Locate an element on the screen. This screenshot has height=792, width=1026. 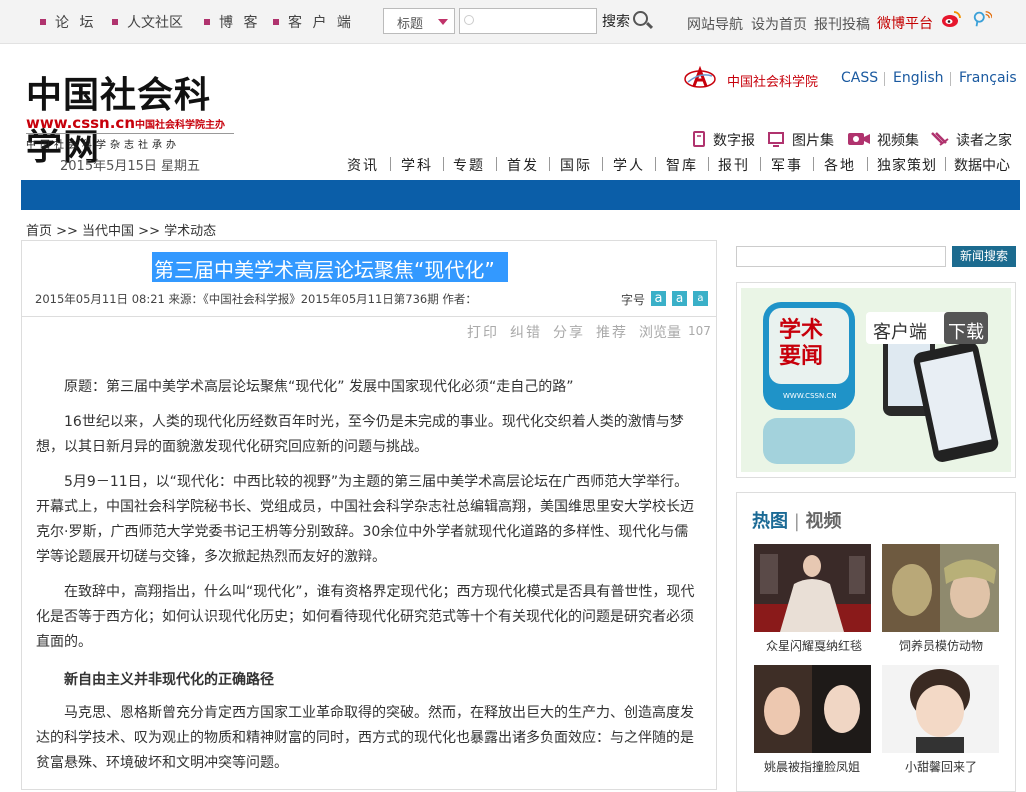
service-video: 视频集 is located at coordinates (898, 140).